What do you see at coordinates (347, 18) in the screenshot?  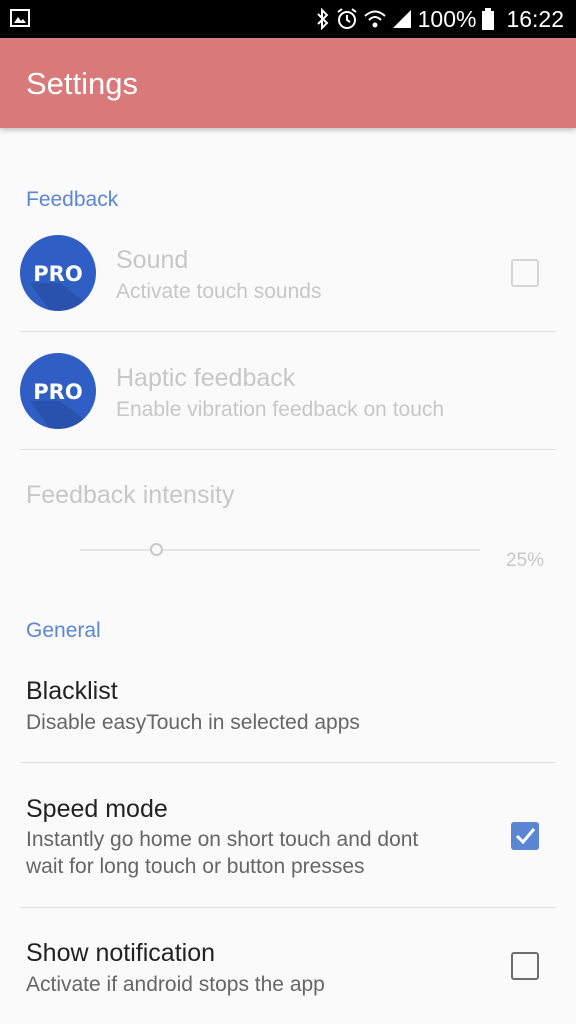 I see `alarm-icon` at bounding box center [347, 18].